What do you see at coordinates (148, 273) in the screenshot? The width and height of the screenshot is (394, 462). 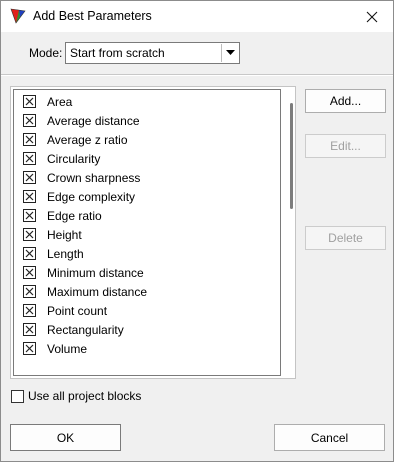 I see `list-item: Minimum distance` at bounding box center [148, 273].